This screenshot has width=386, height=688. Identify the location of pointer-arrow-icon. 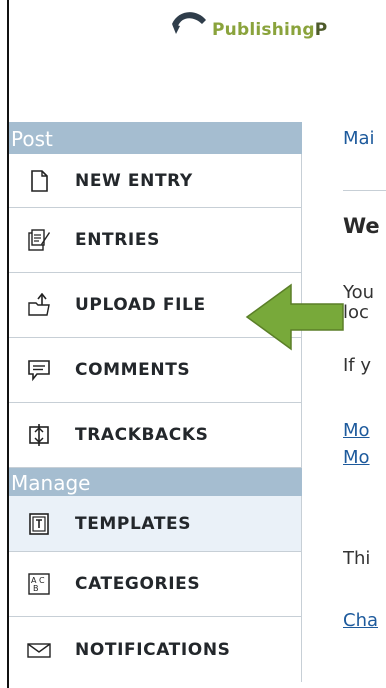
(294, 317).